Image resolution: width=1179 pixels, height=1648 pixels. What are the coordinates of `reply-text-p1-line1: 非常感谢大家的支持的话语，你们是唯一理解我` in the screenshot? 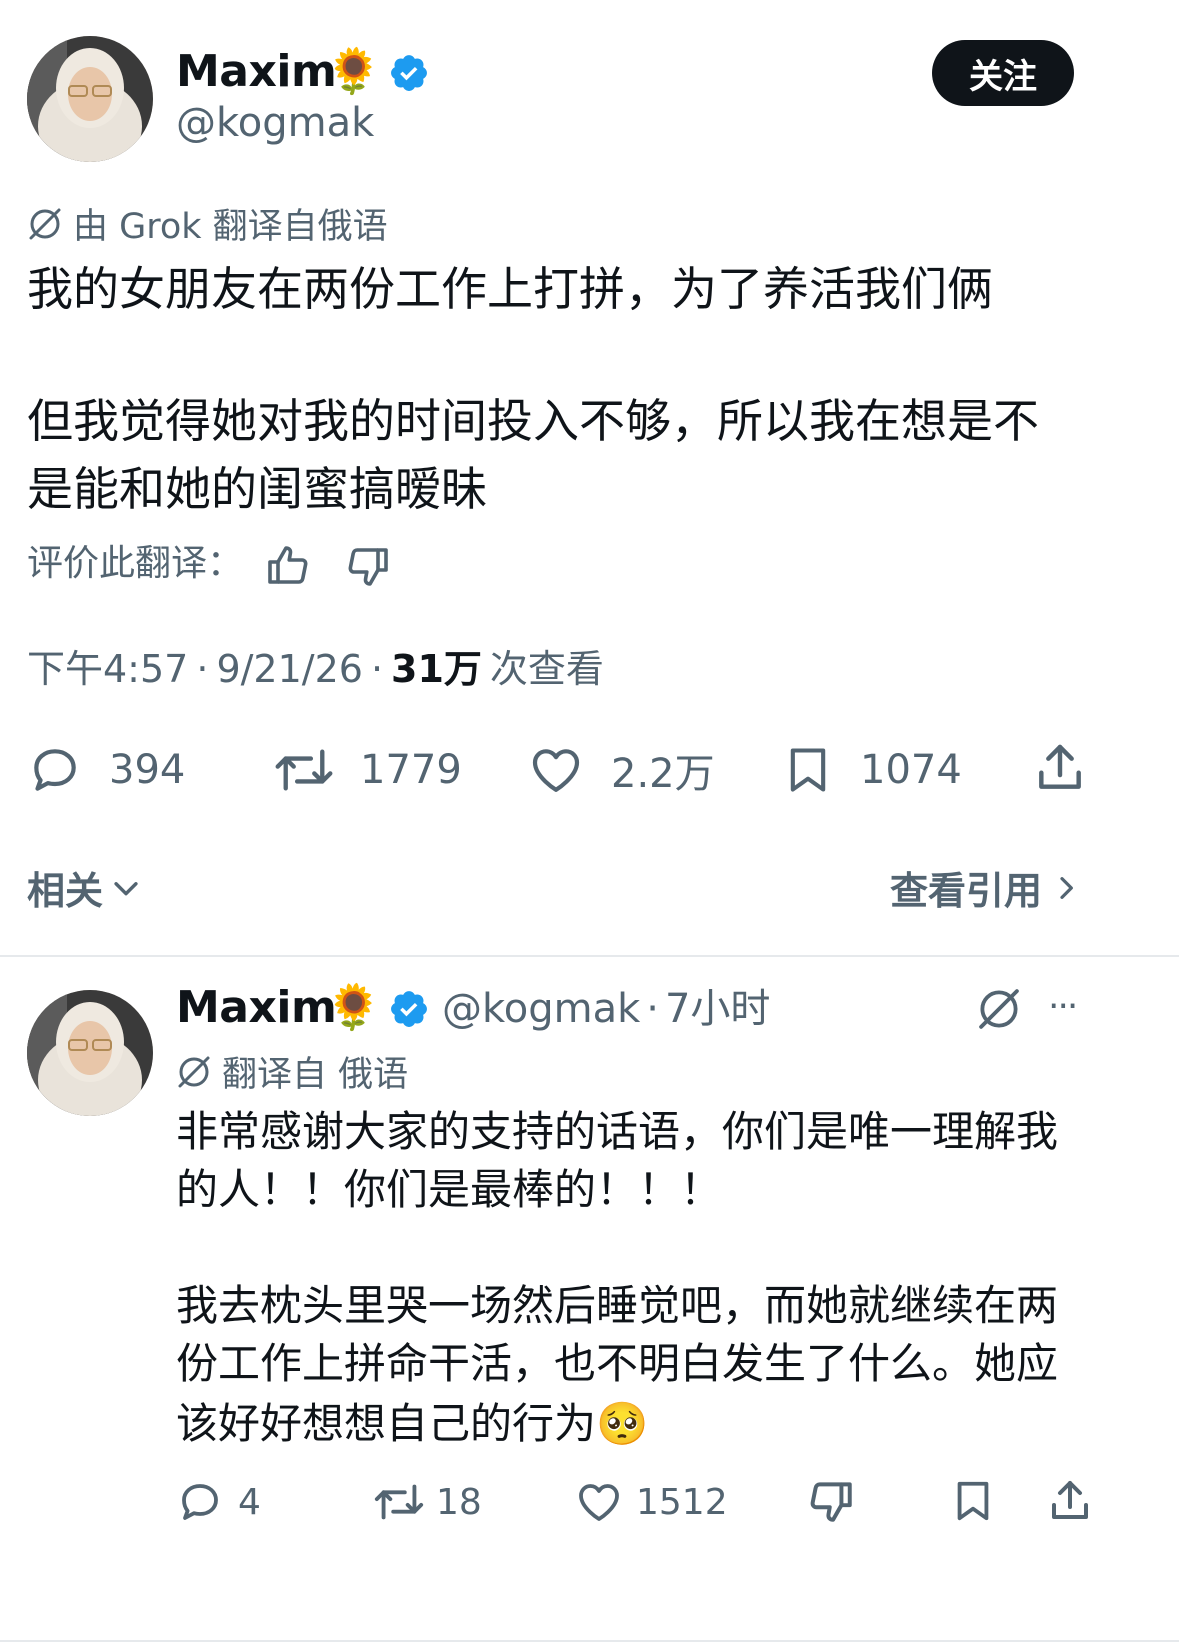 It's located at (617, 1131).